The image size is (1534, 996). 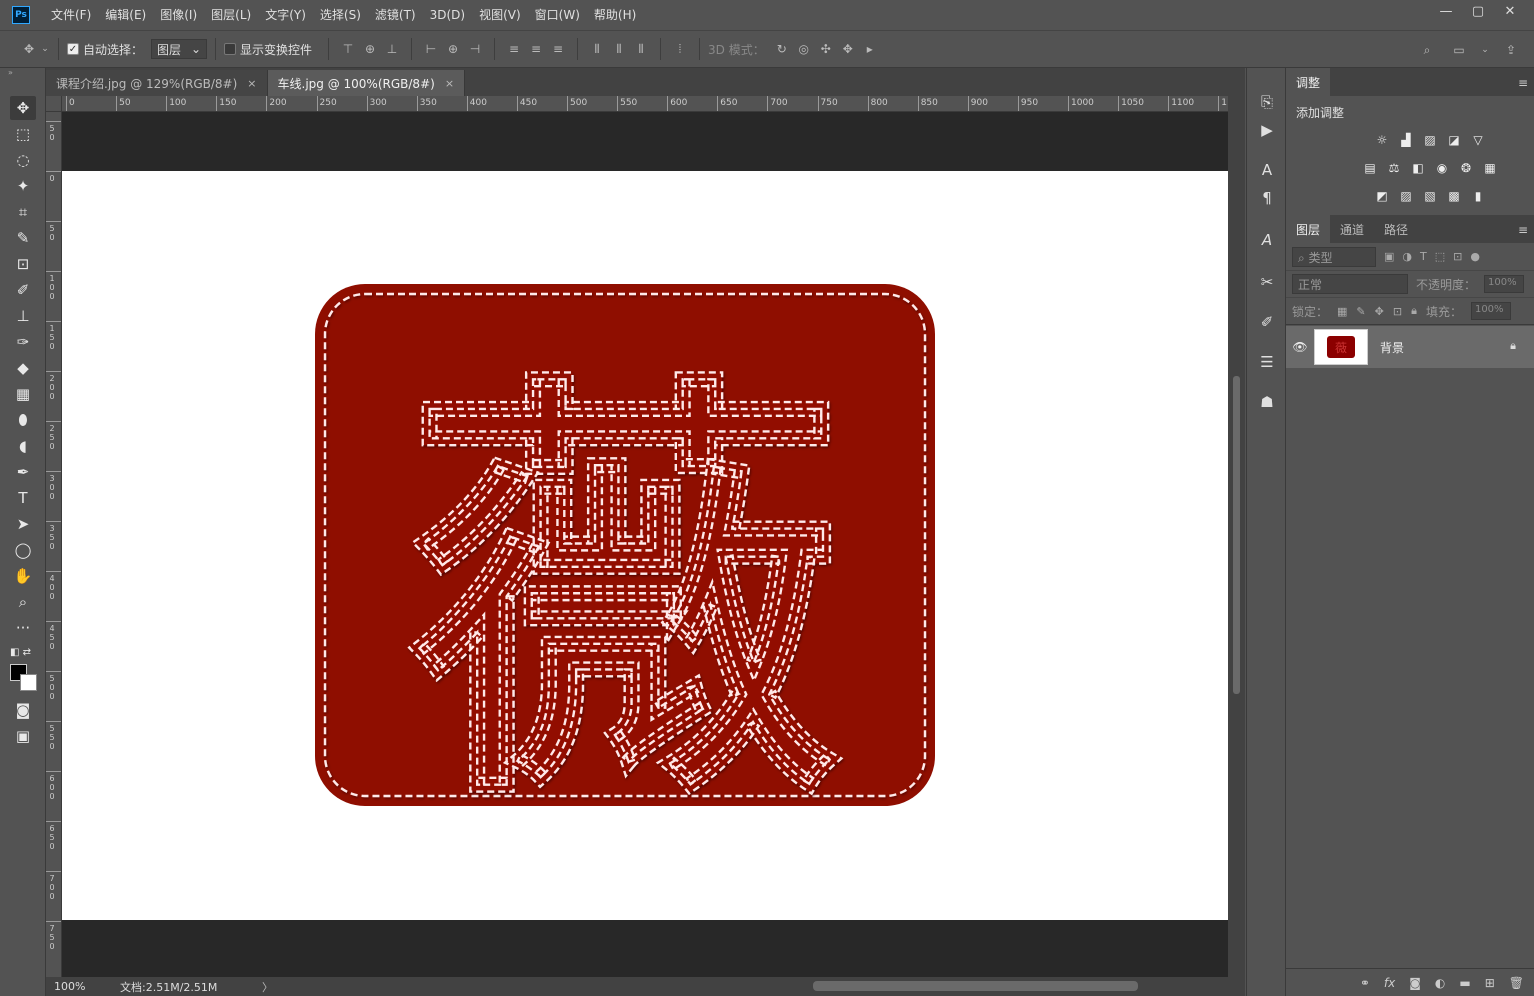 What do you see at coordinates (23, 108) in the screenshot?
I see `move-tool-icon: ✥` at bounding box center [23, 108].